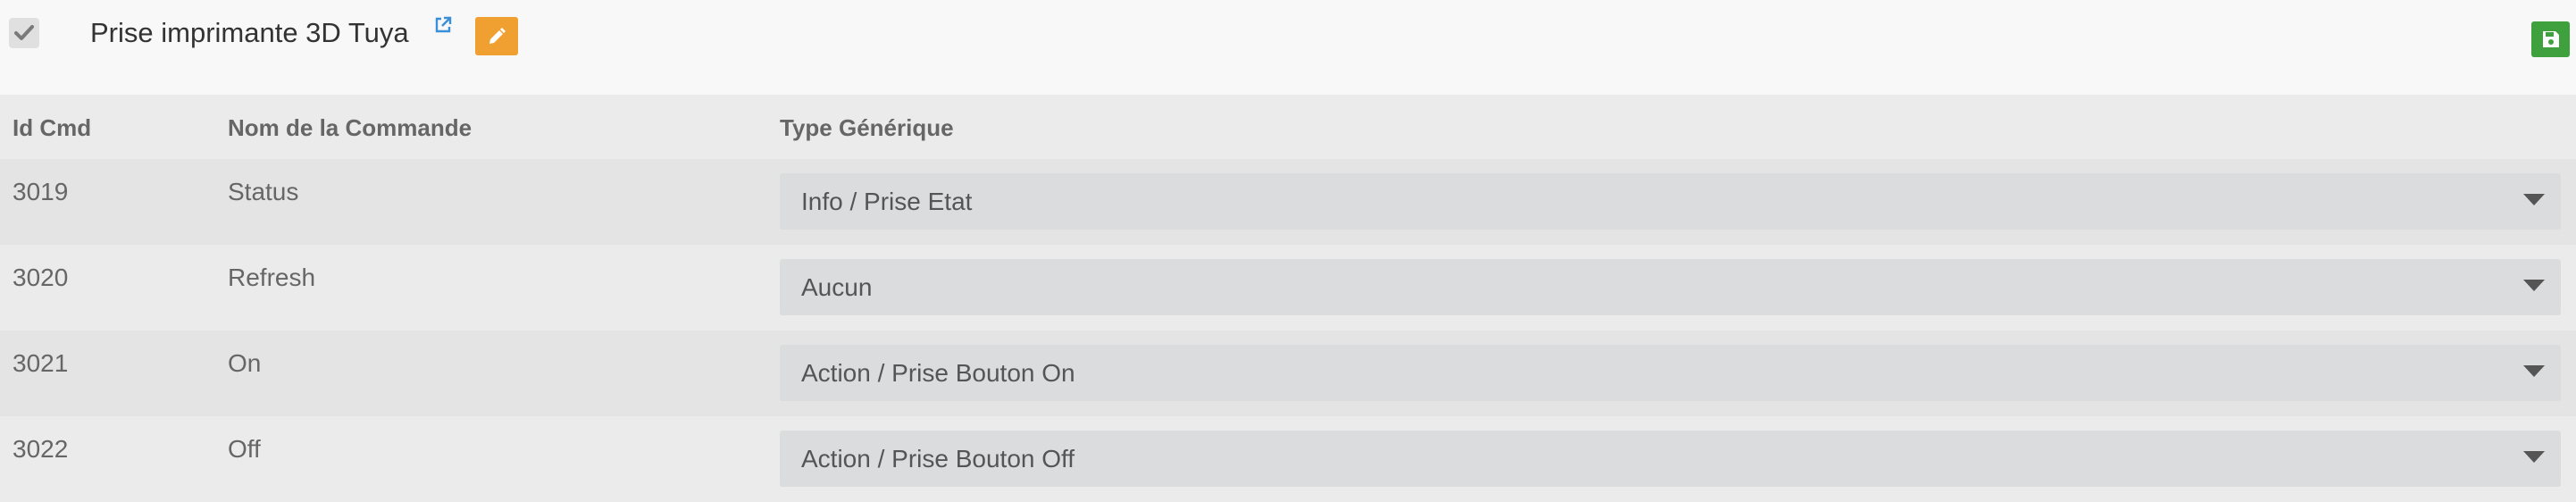 The image size is (2576, 502). I want to click on external-link-icon, so click(443, 25).